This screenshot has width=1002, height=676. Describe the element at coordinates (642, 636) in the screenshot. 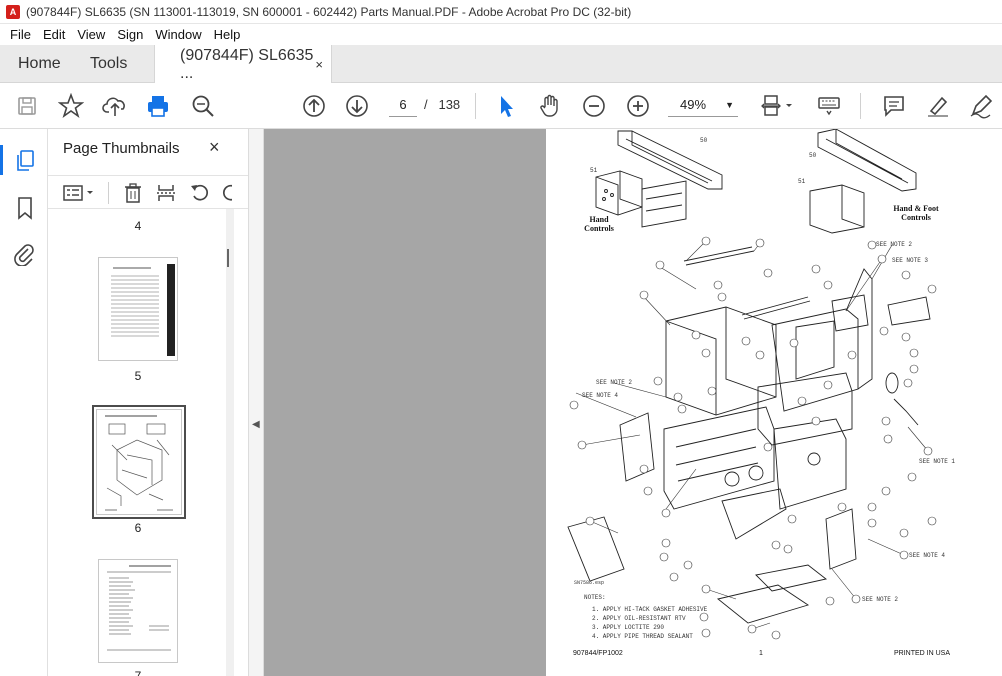

I see `note-4: 4. APPLY PIPE THREAD SEALANT` at that location.